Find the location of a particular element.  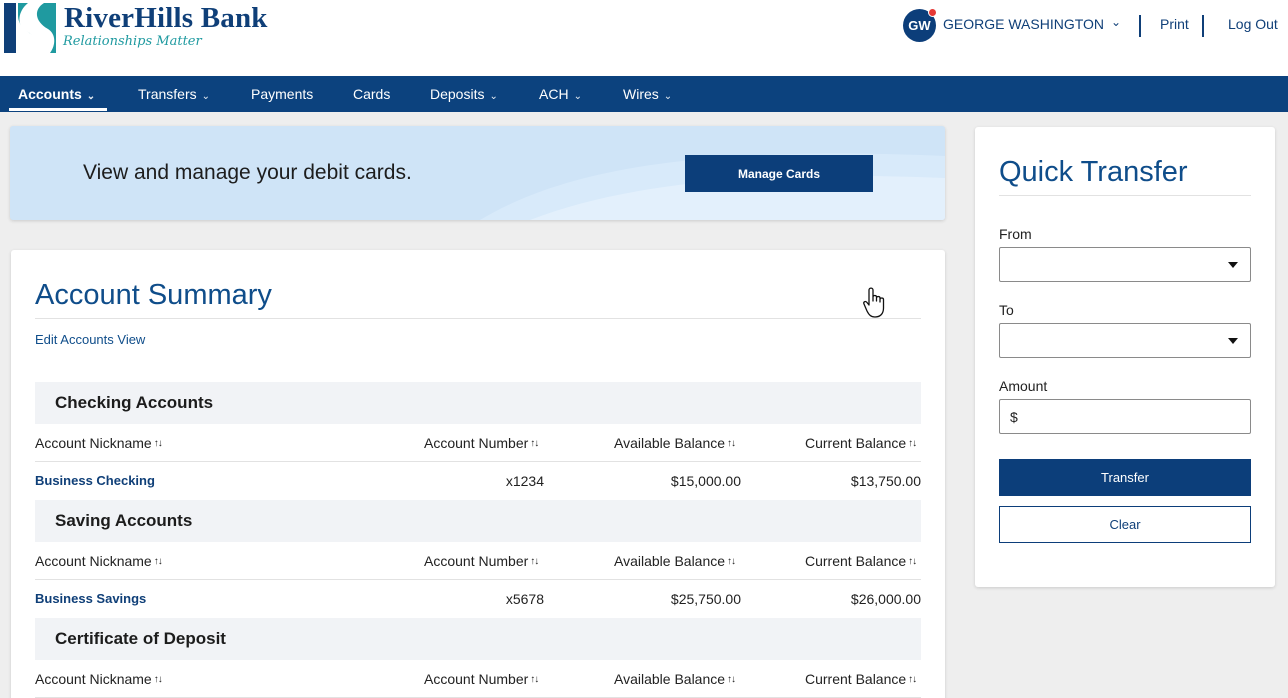

print-link: Print is located at coordinates (1174, 24).